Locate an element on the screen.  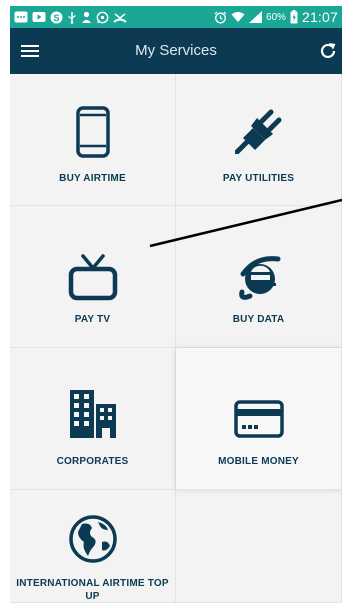
tile-label: BUY AIRTIME is located at coordinates (92, 178).